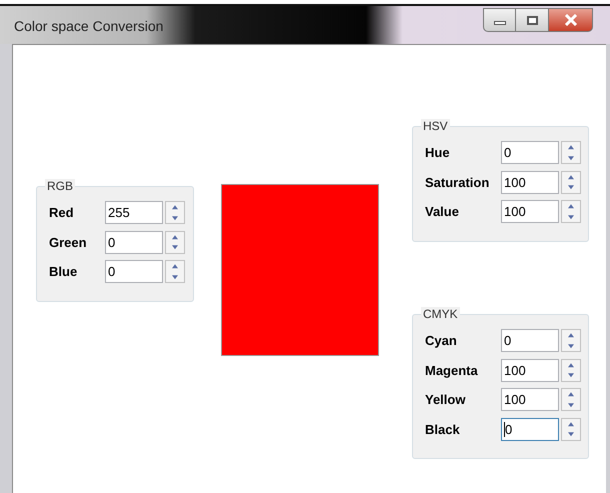  What do you see at coordinates (89, 26) in the screenshot?
I see `window-title: Color space Conversion` at bounding box center [89, 26].